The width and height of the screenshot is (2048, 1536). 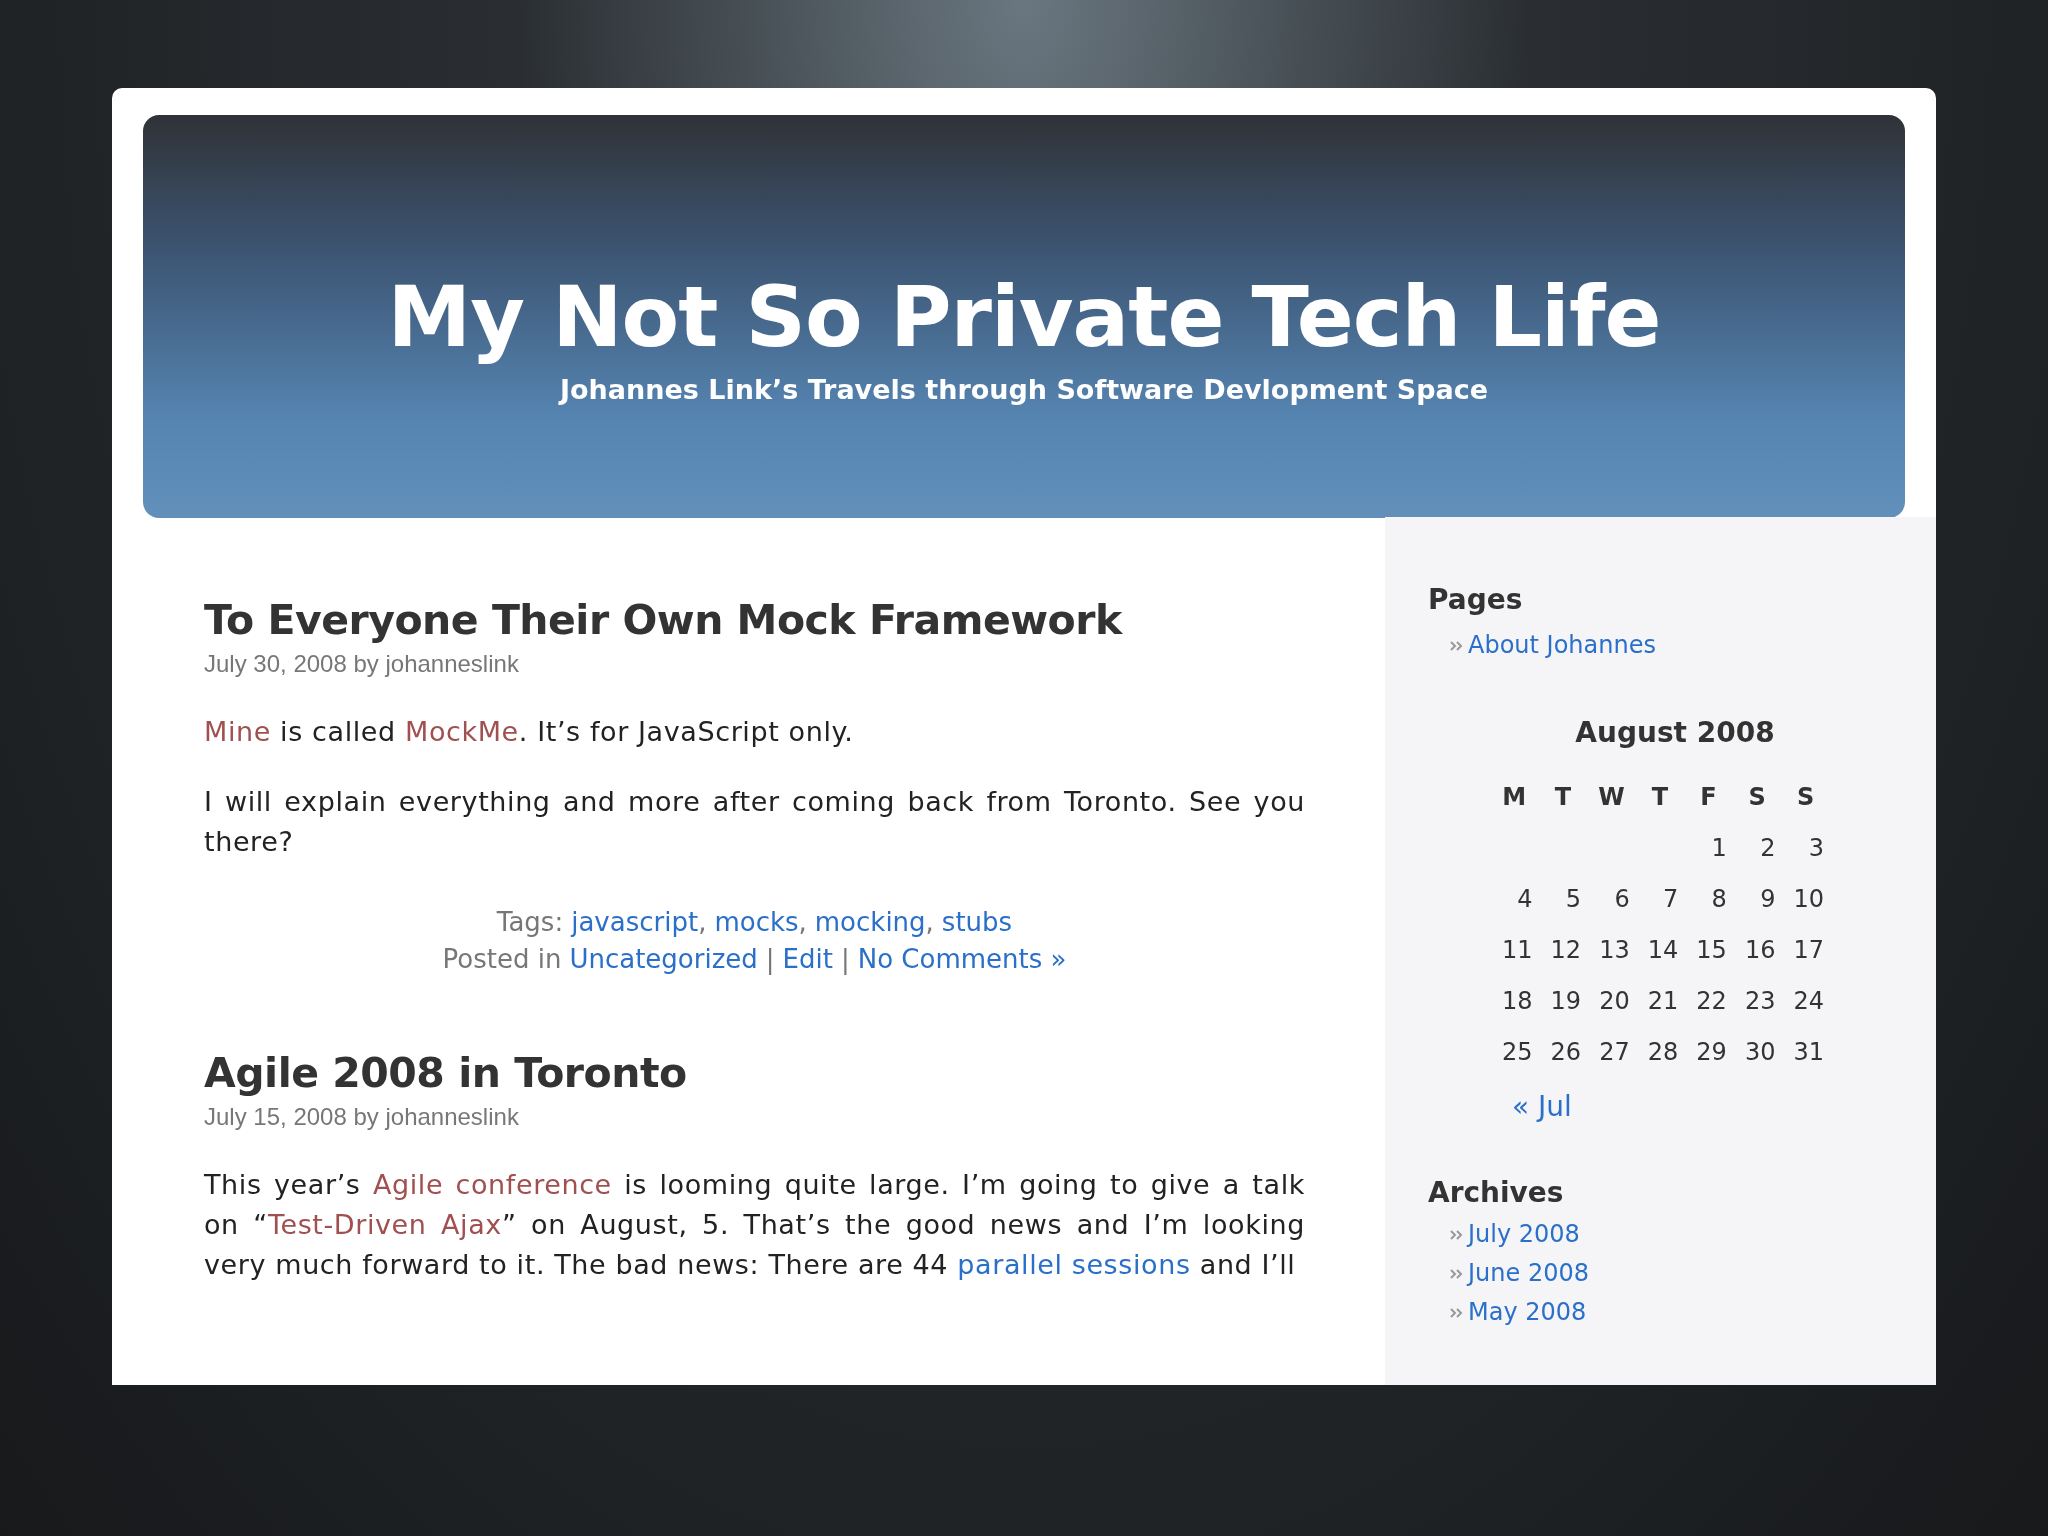 I want to click on weekday-label: F, so click(x=1708, y=797).